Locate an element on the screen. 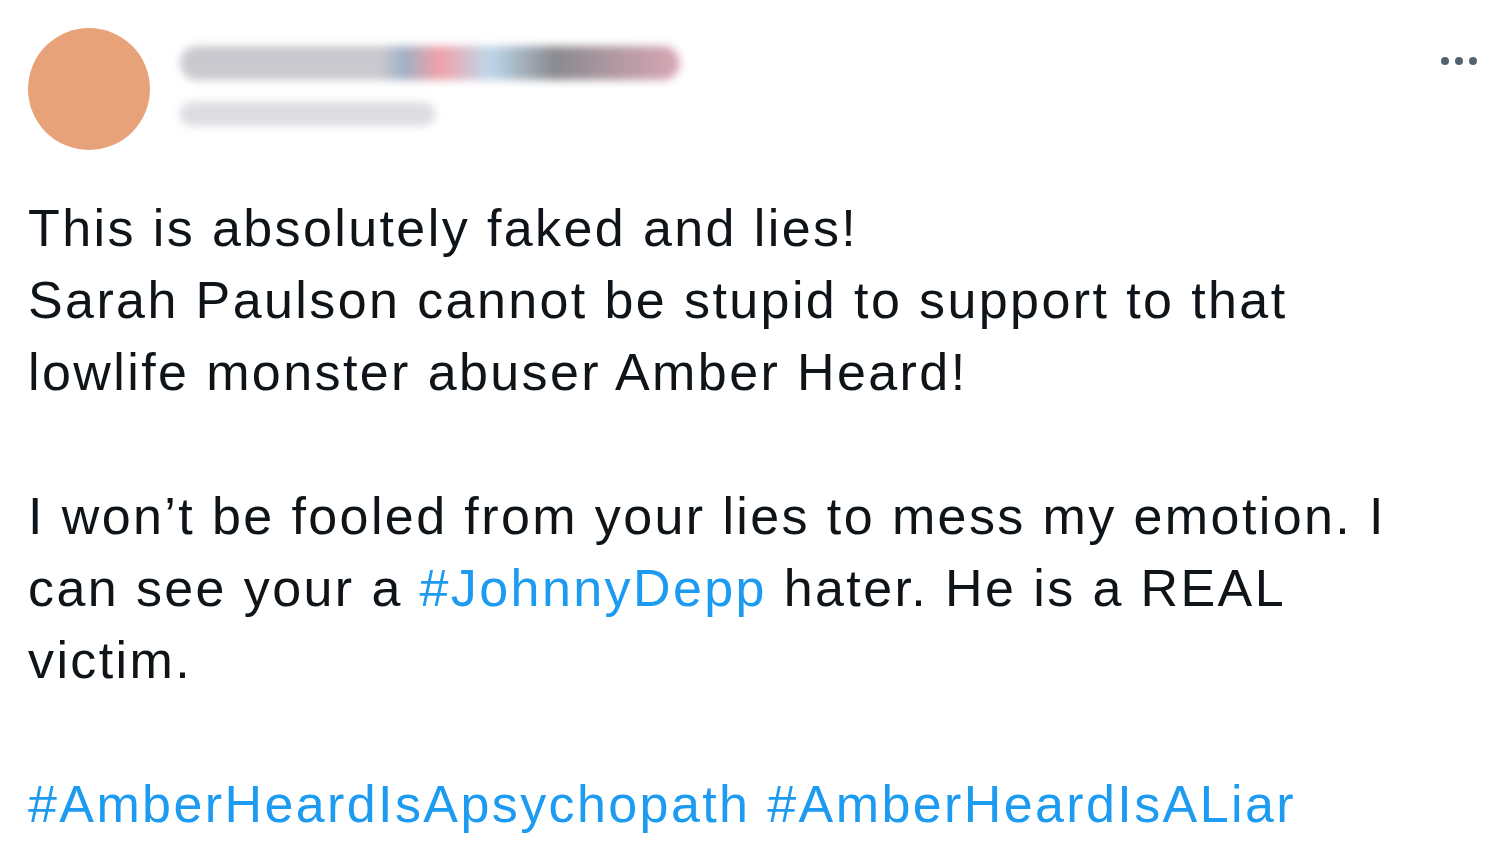 This screenshot has height=845, width=1500. hashtag-link: #AmberHeardIsALiar is located at coordinates (1031, 804).